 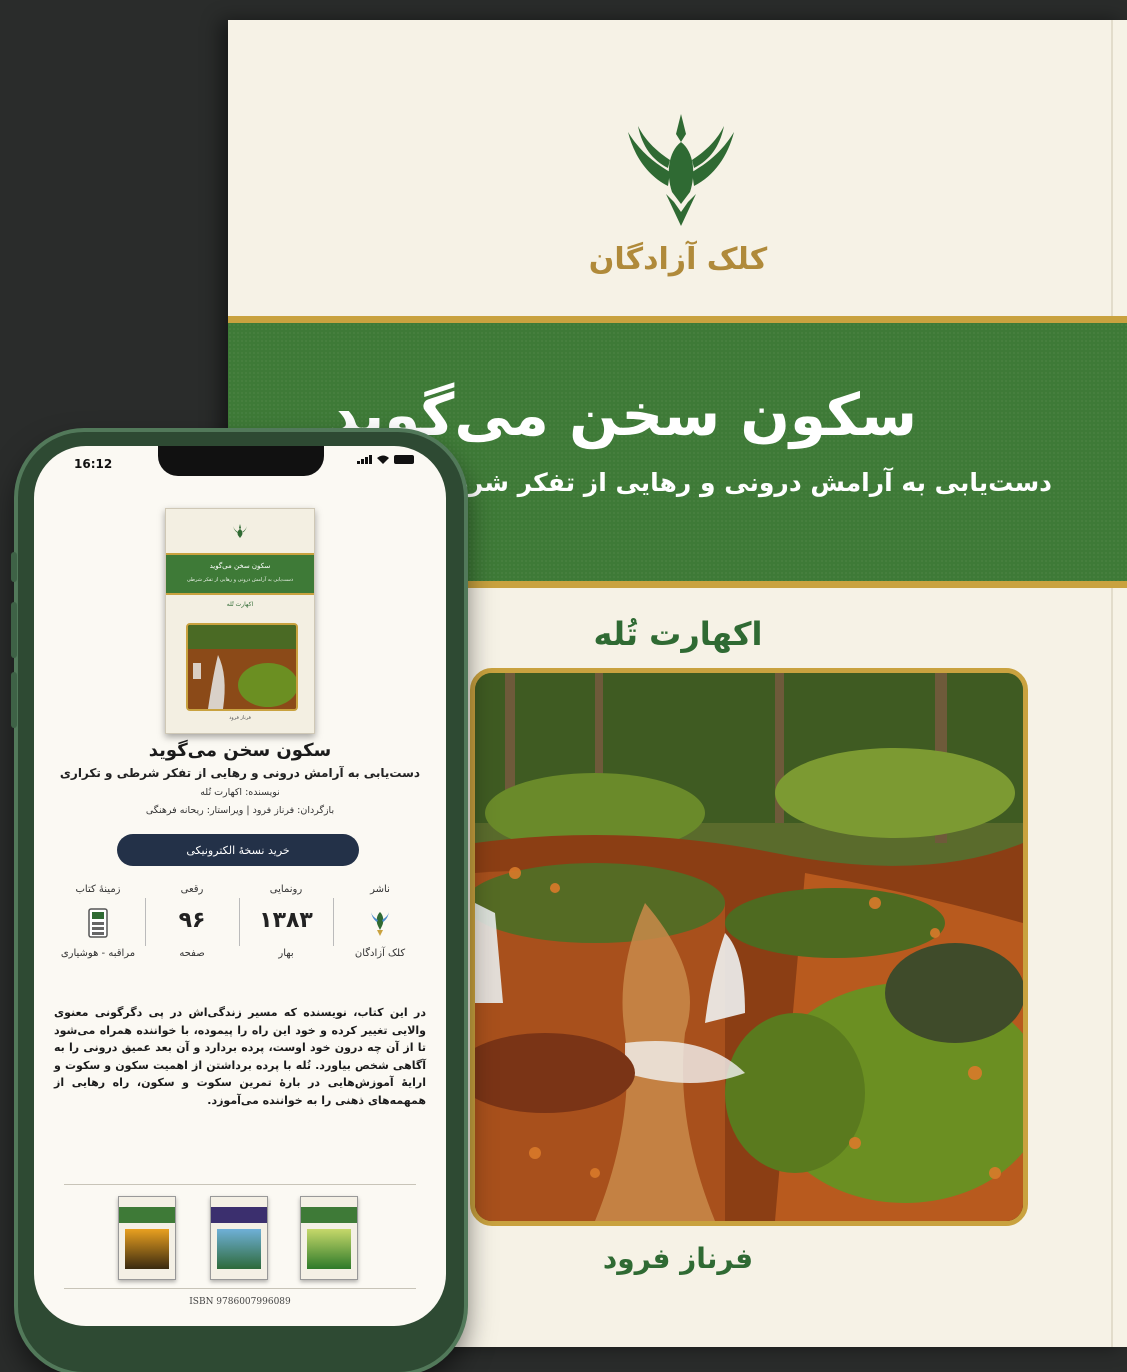 What do you see at coordinates (678, 1258) in the screenshot?
I see `cover-translator: فرناز فرود` at bounding box center [678, 1258].